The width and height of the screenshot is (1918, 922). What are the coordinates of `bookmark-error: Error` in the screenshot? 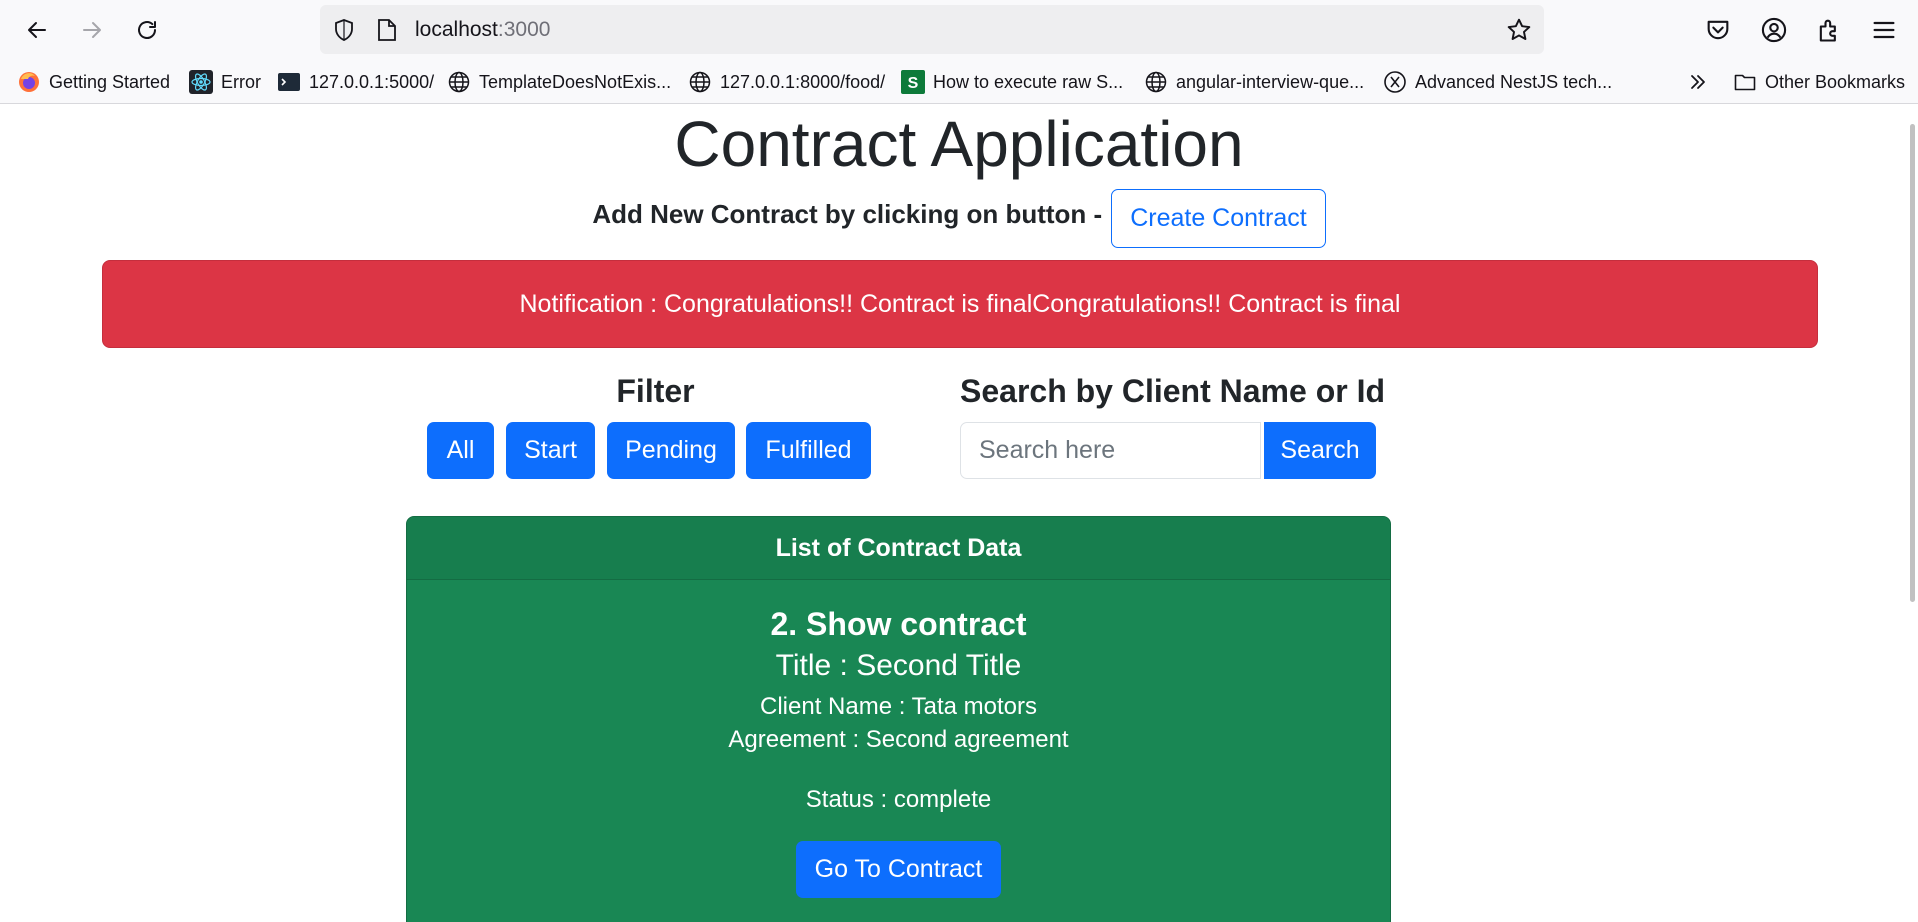 It's located at (225, 82).